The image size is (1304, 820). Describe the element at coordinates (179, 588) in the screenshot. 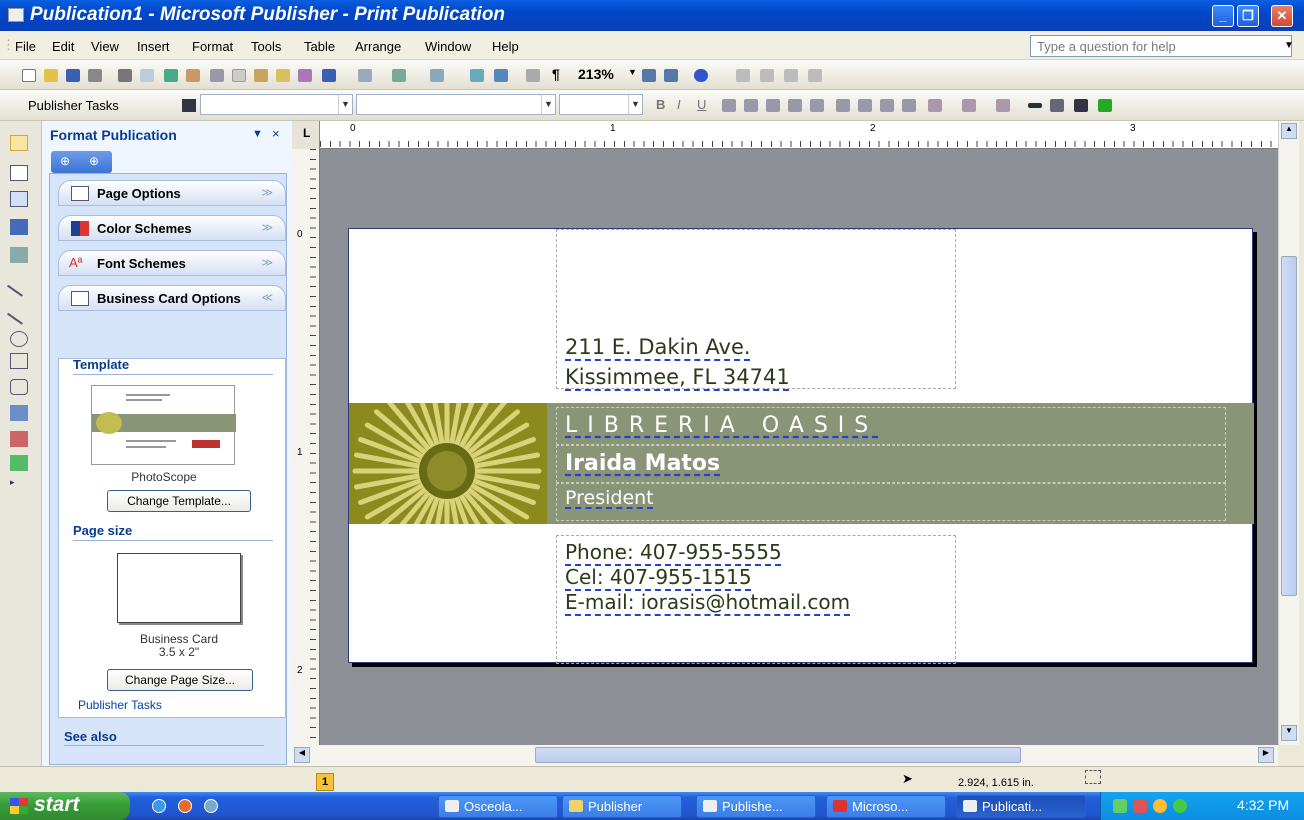

I see `page-size-thumbnail` at that location.